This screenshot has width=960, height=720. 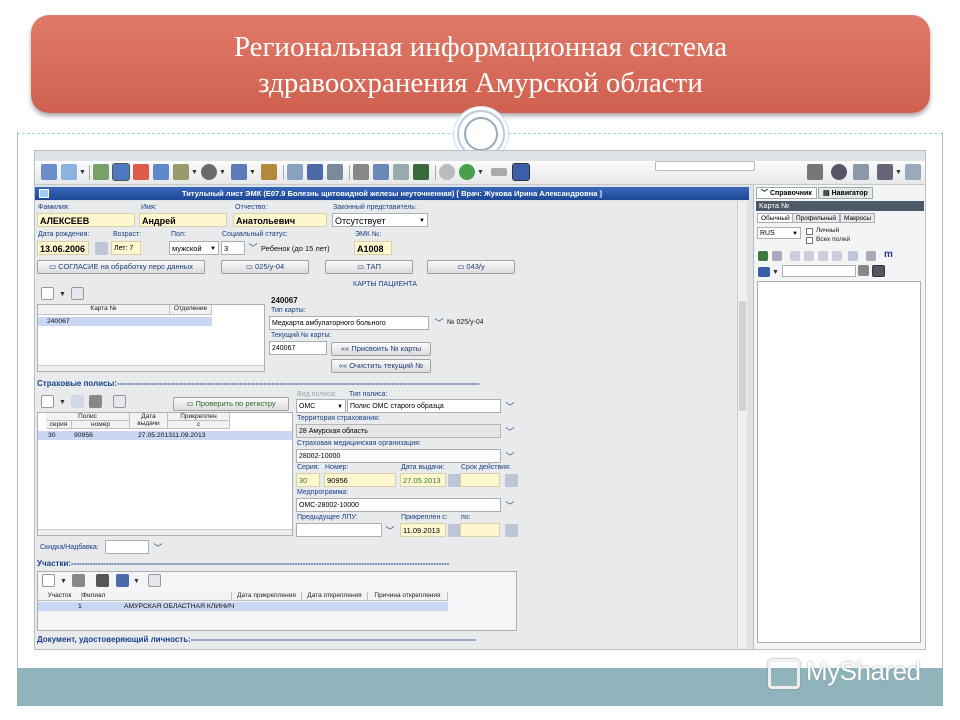 I want to click on list-icon, so click(x=823, y=256).